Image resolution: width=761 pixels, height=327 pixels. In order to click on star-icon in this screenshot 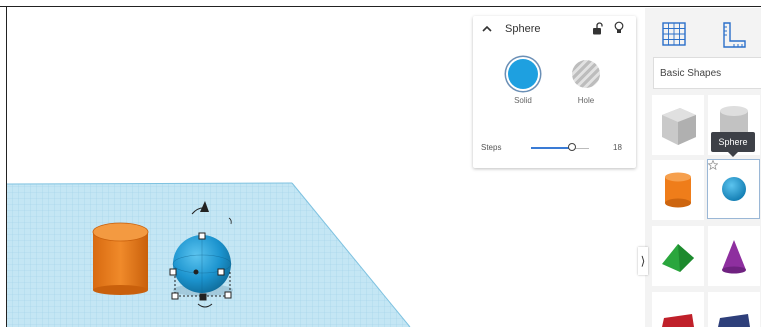, I will do `click(713, 165)`.